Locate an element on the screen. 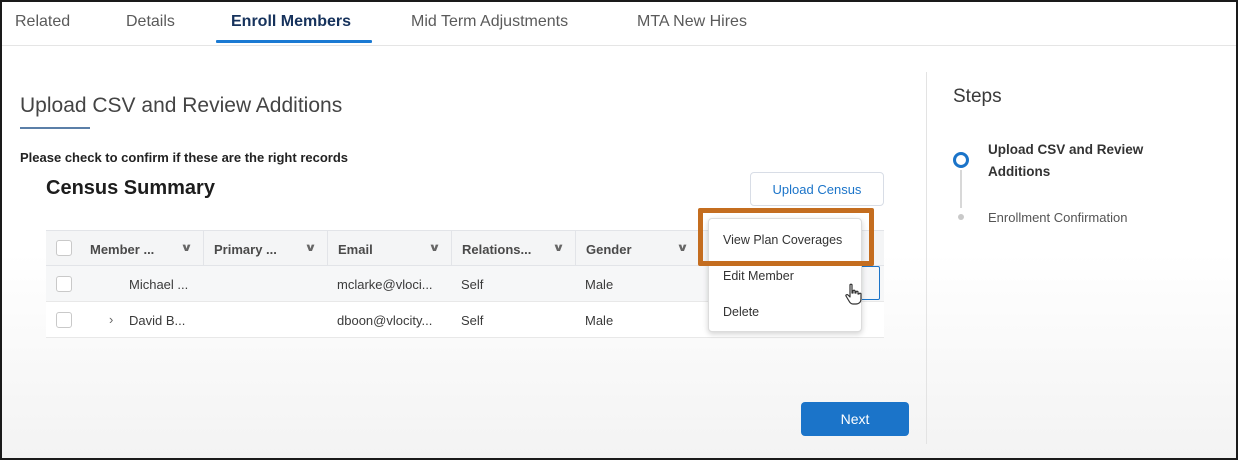  tab-mid-term-adjustments: Mid Term Adjustments is located at coordinates (489, 22).